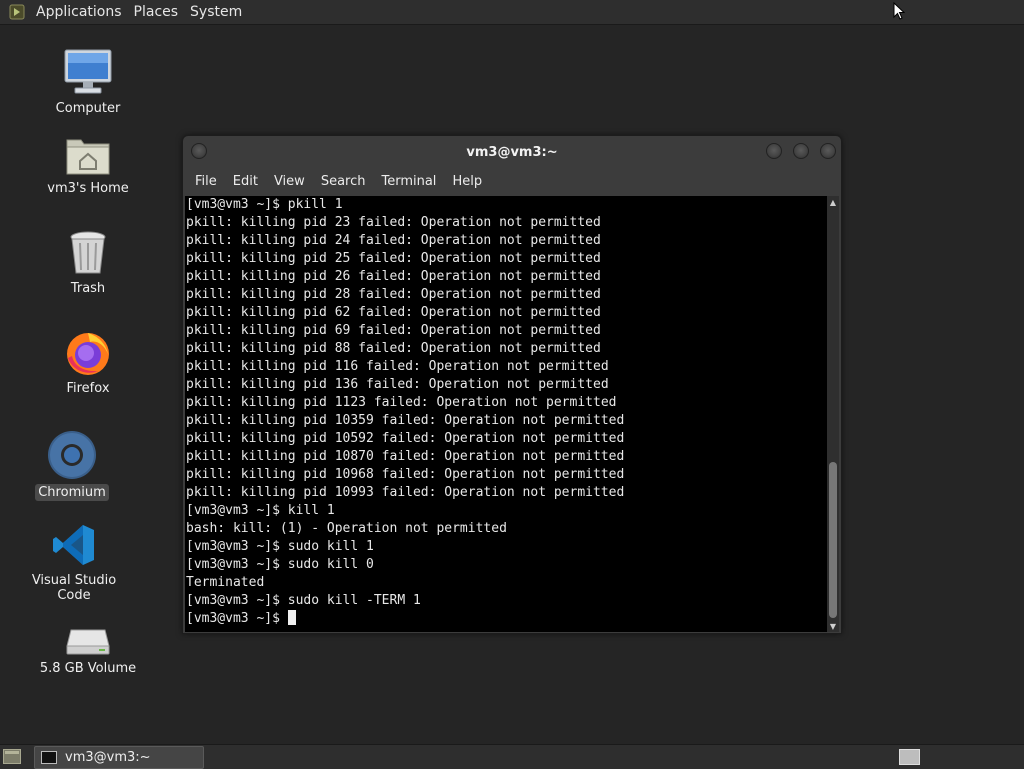 The height and width of the screenshot is (769, 1024). What do you see at coordinates (88, 668) in the screenshot?
I see `desktop-icon-label: 5.8 GB Volume` at bounding box center [88, 668].